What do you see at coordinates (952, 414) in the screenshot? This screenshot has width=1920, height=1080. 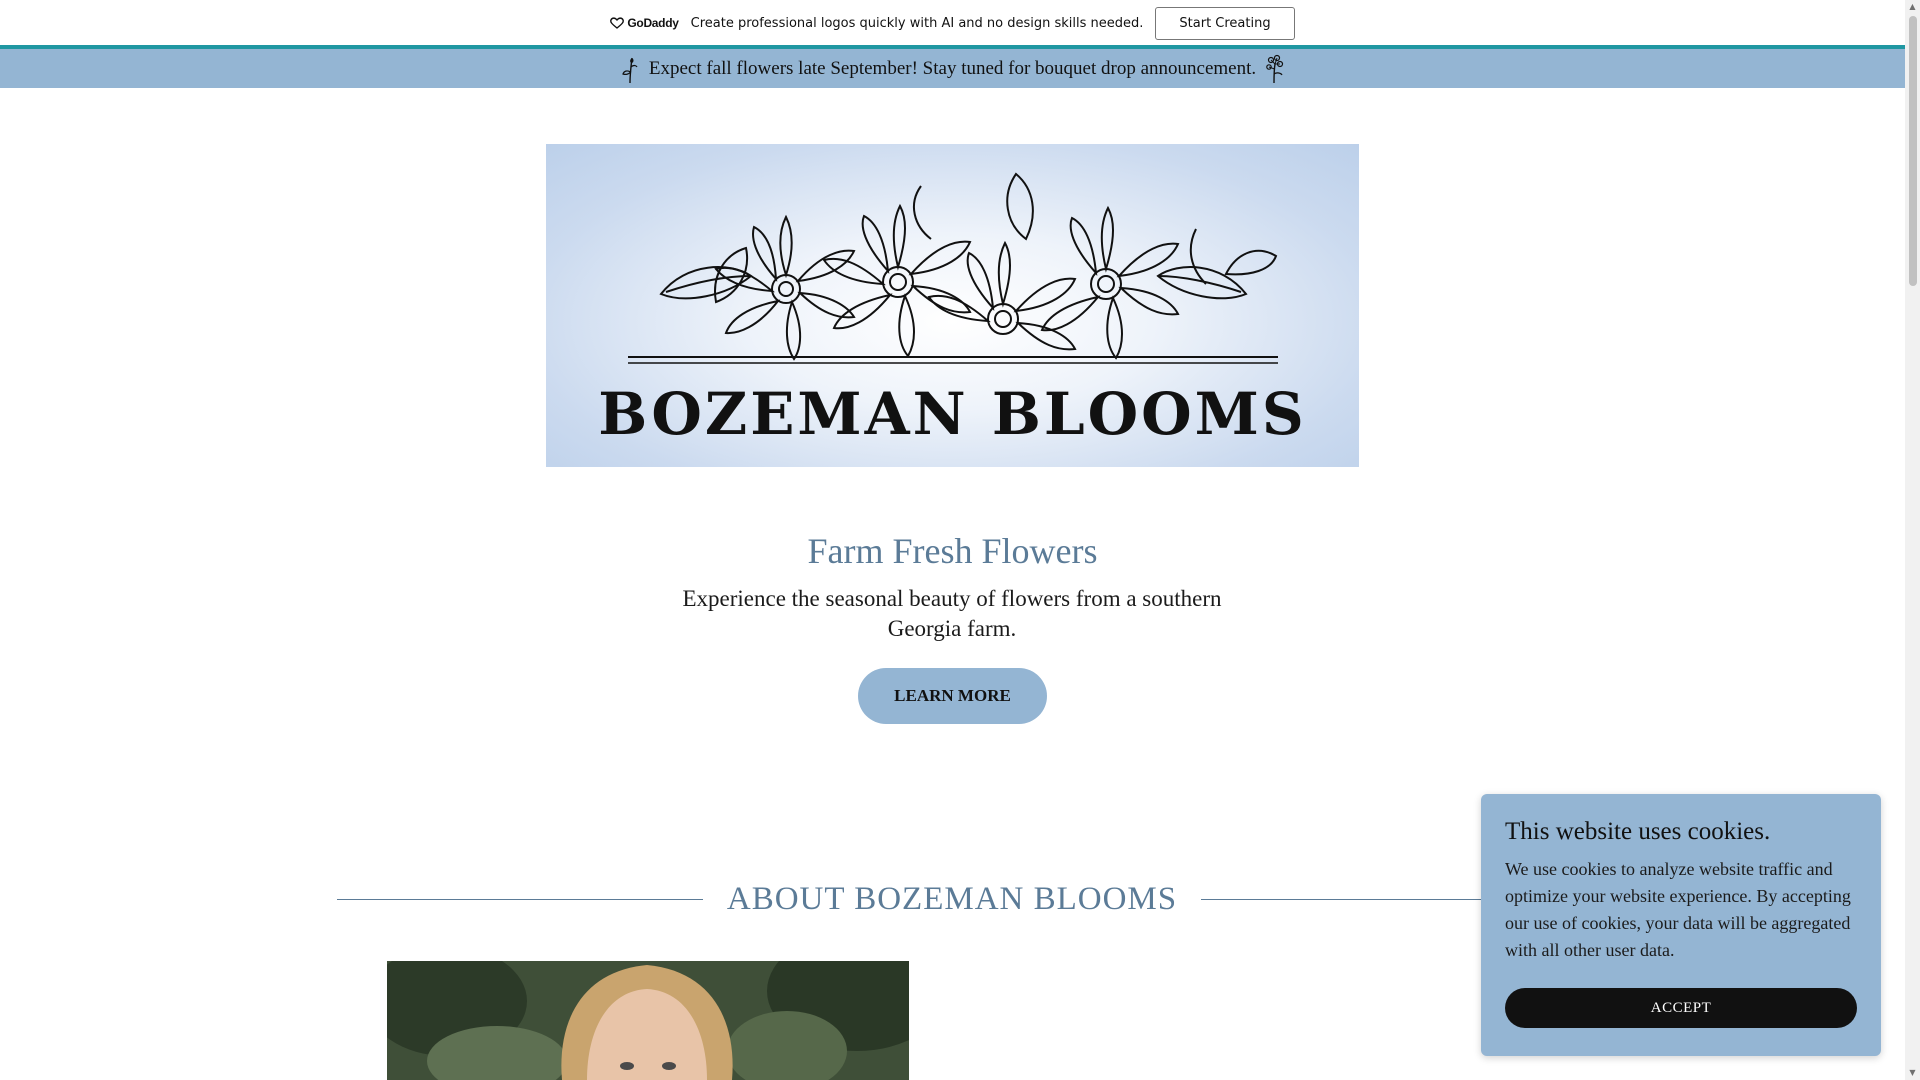 I see `logo-wordmark: BOZEMAN BLOOMS` at bounding box center [952, 414].